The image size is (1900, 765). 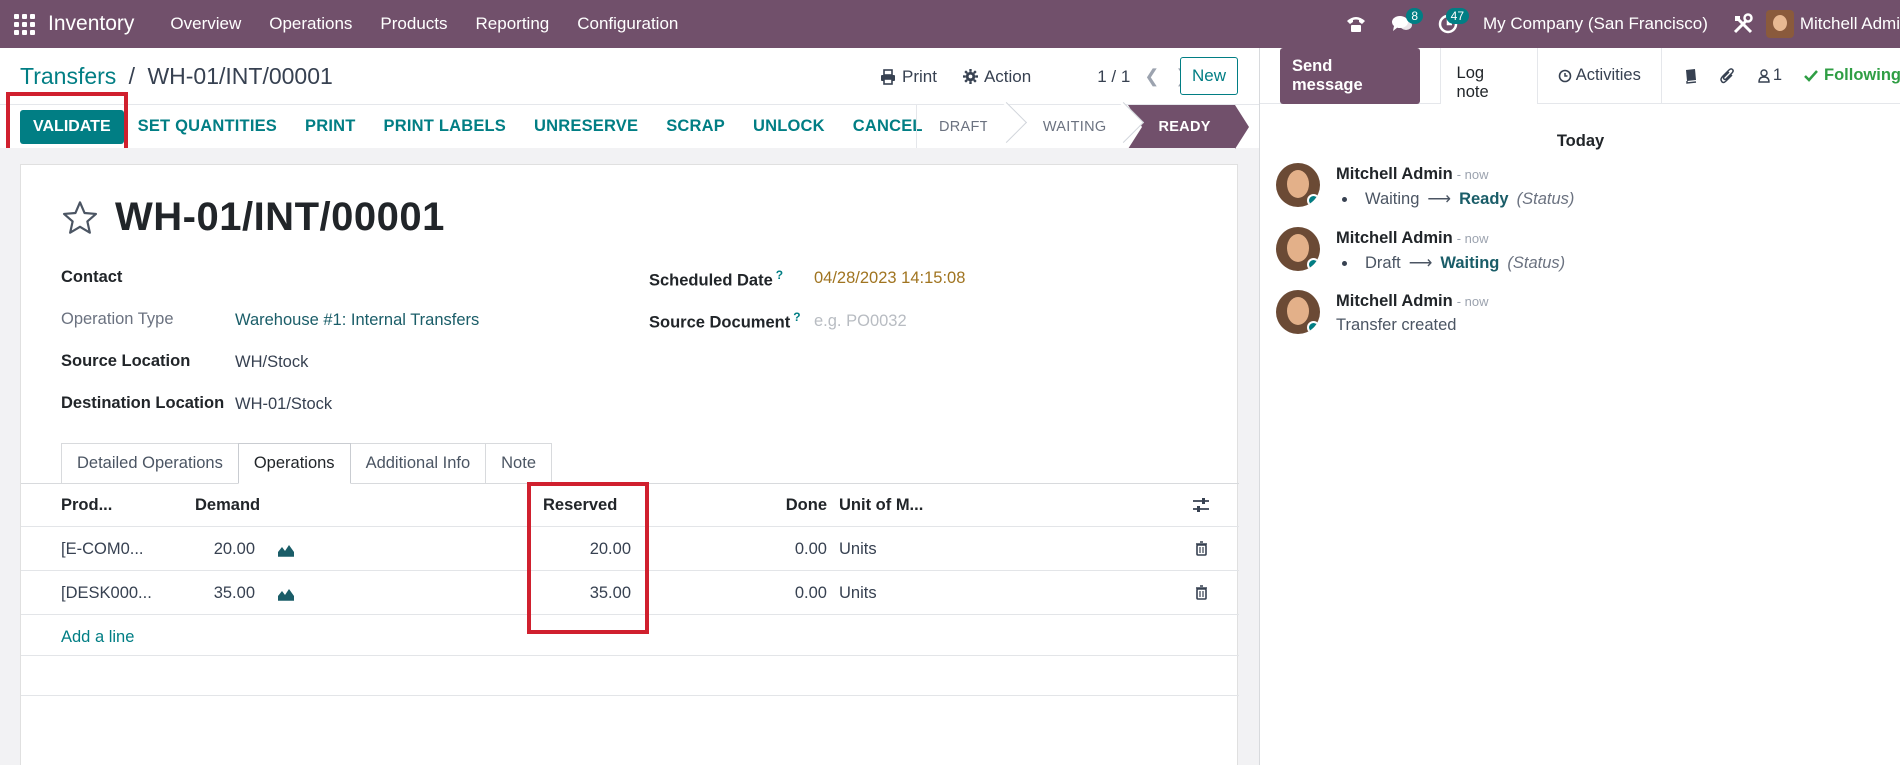 What do you see at coordinates (97, 637) in the screenshot?
I see `add-a-line-link: Add a line` at bounding box center [97, 637].